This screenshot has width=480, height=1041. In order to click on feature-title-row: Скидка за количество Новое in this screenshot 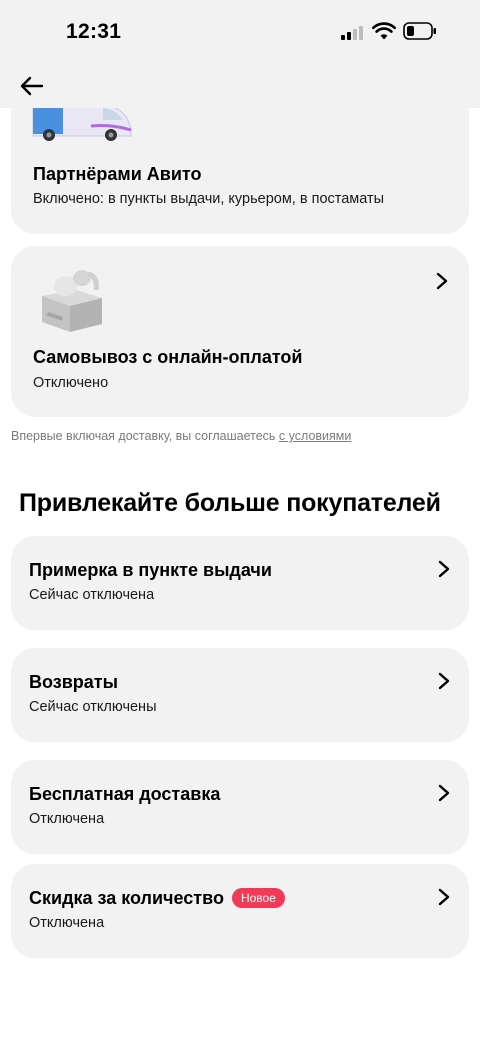, I will do `click(157, 898)`.